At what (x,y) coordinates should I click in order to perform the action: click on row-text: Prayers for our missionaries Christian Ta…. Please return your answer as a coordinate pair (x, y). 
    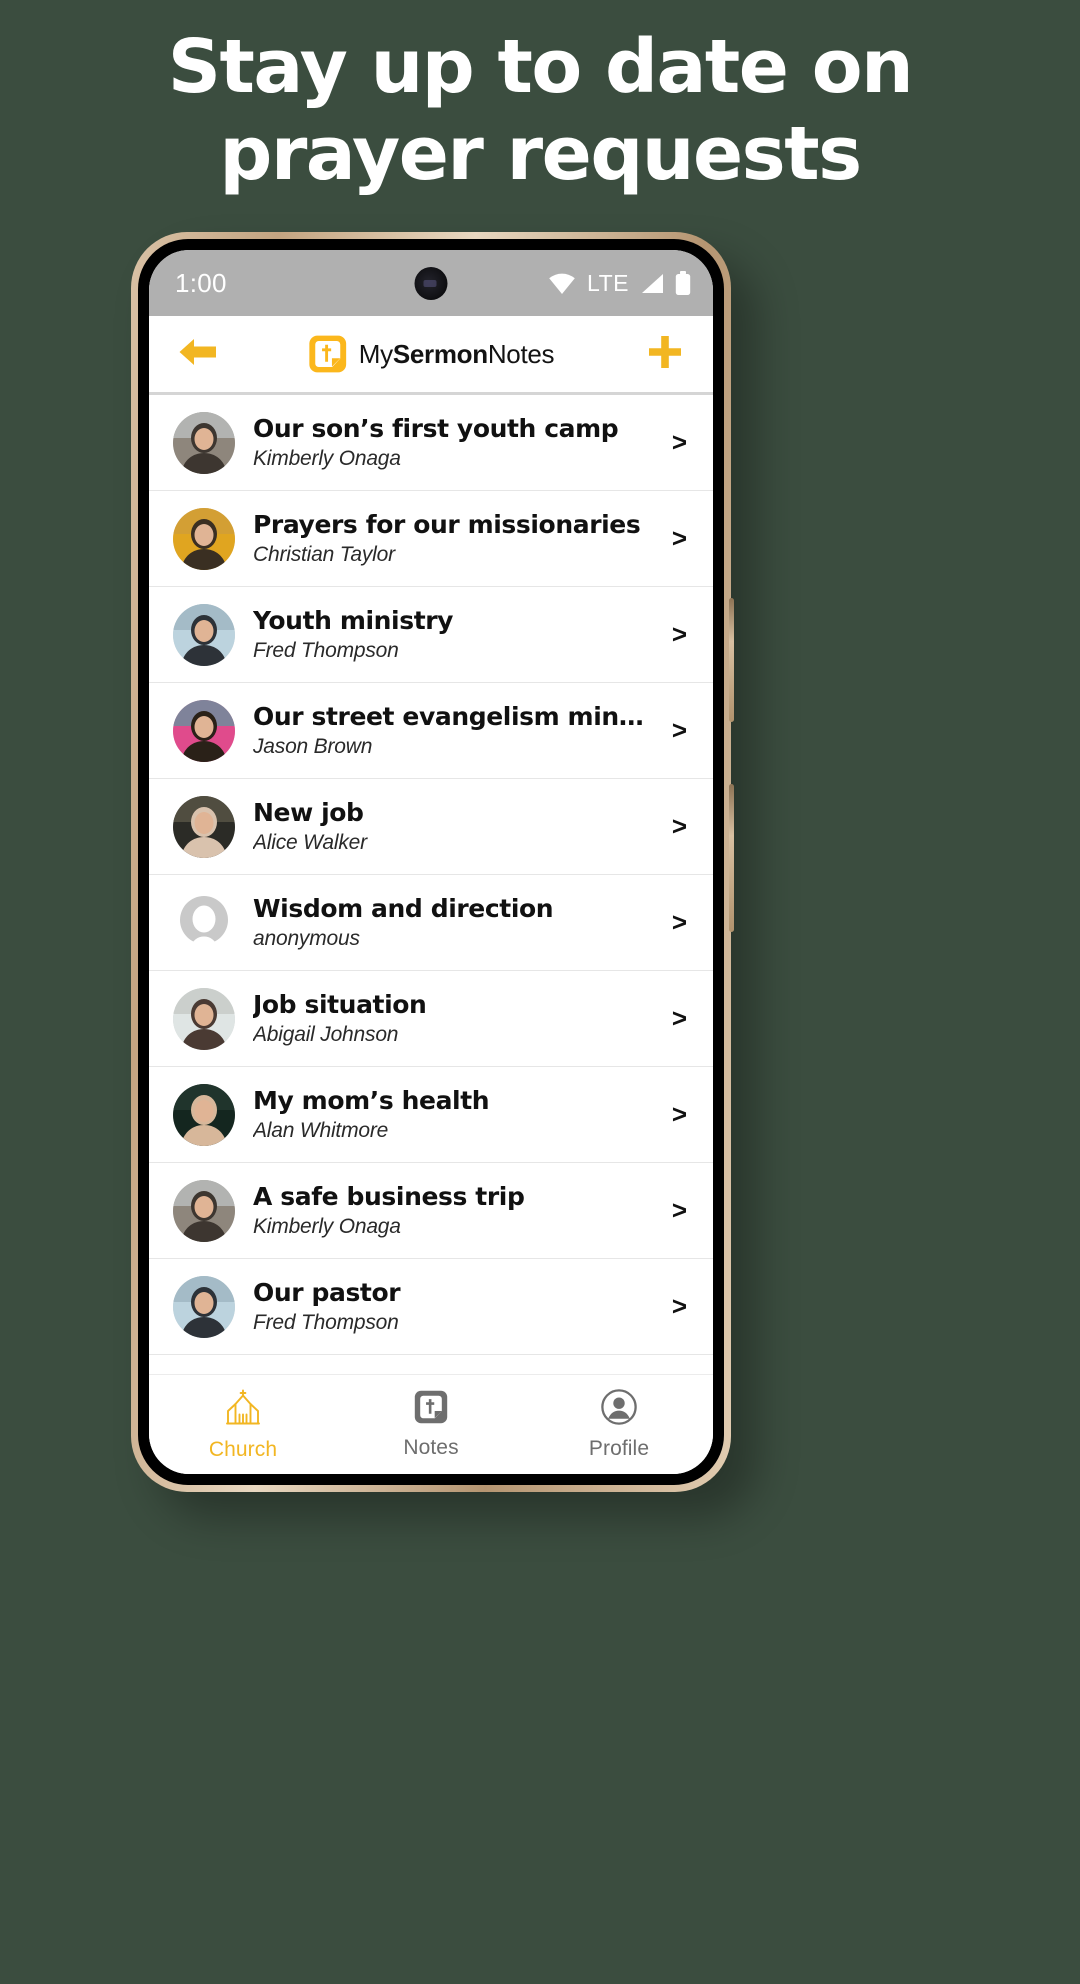
    Looking at the image, I should click on (449, 538).